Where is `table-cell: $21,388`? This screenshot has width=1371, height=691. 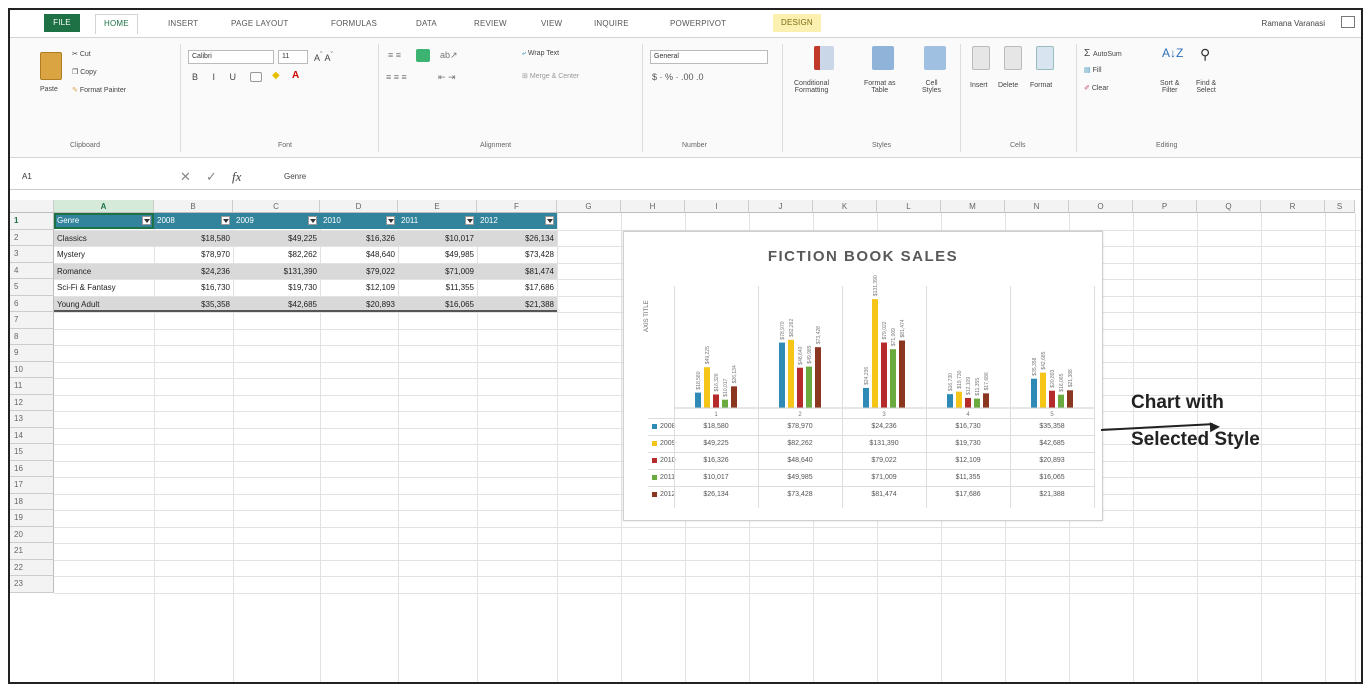
table-cell: $21,388 is located at coordinates (517, 304).